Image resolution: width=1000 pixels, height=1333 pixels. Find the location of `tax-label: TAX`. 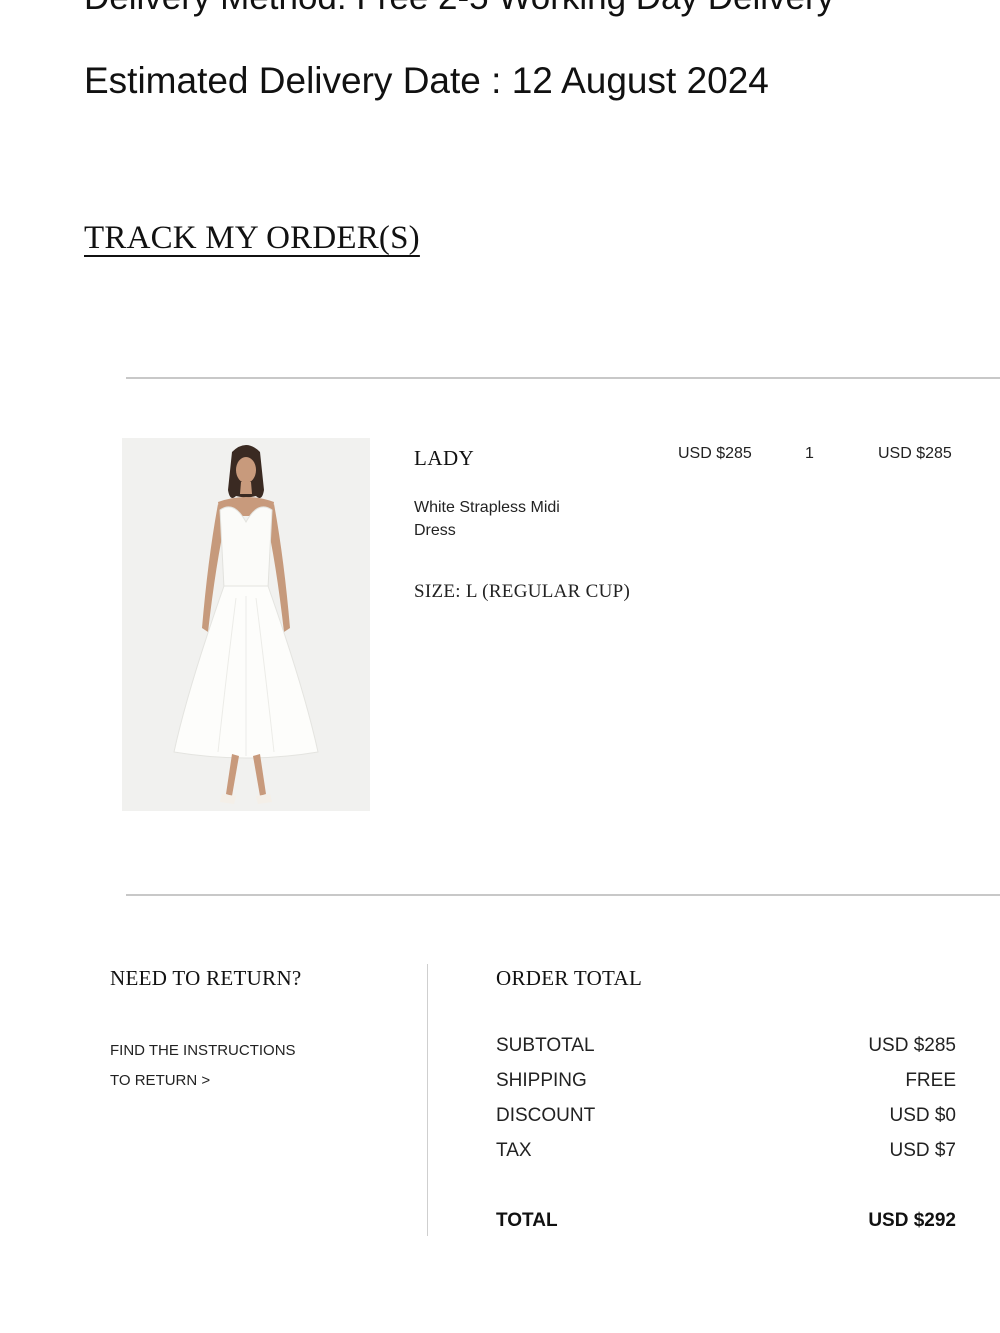

tax-label: TAX is located at coordinates (514, 1150).